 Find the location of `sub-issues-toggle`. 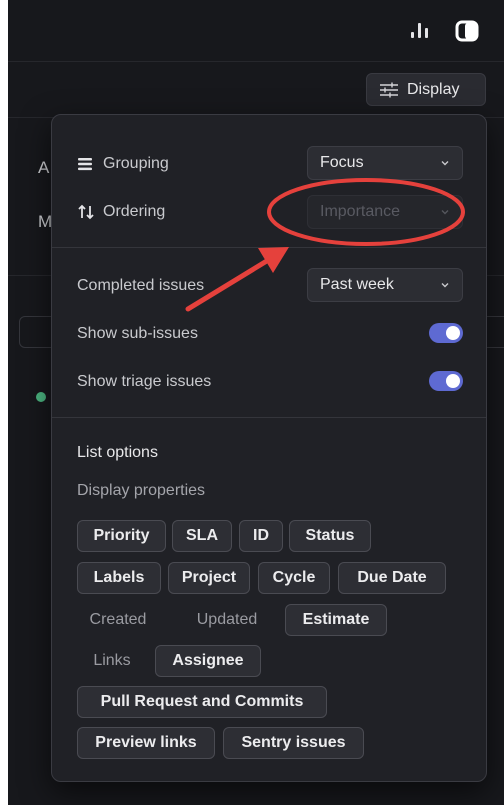

sub-issues-toggle is located at coordinates (446, 333).